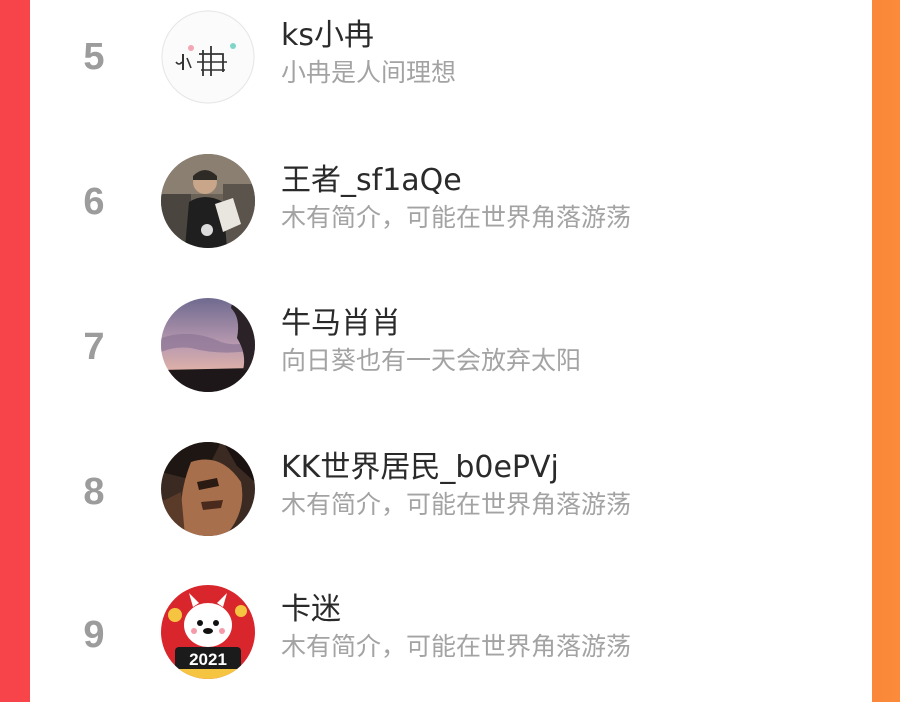 Image resolution: width=900 pixels, height=702 pixels. Describe the element at coordinates (94, 492) in the screenshot. I see `rank-number: 8` at that location.